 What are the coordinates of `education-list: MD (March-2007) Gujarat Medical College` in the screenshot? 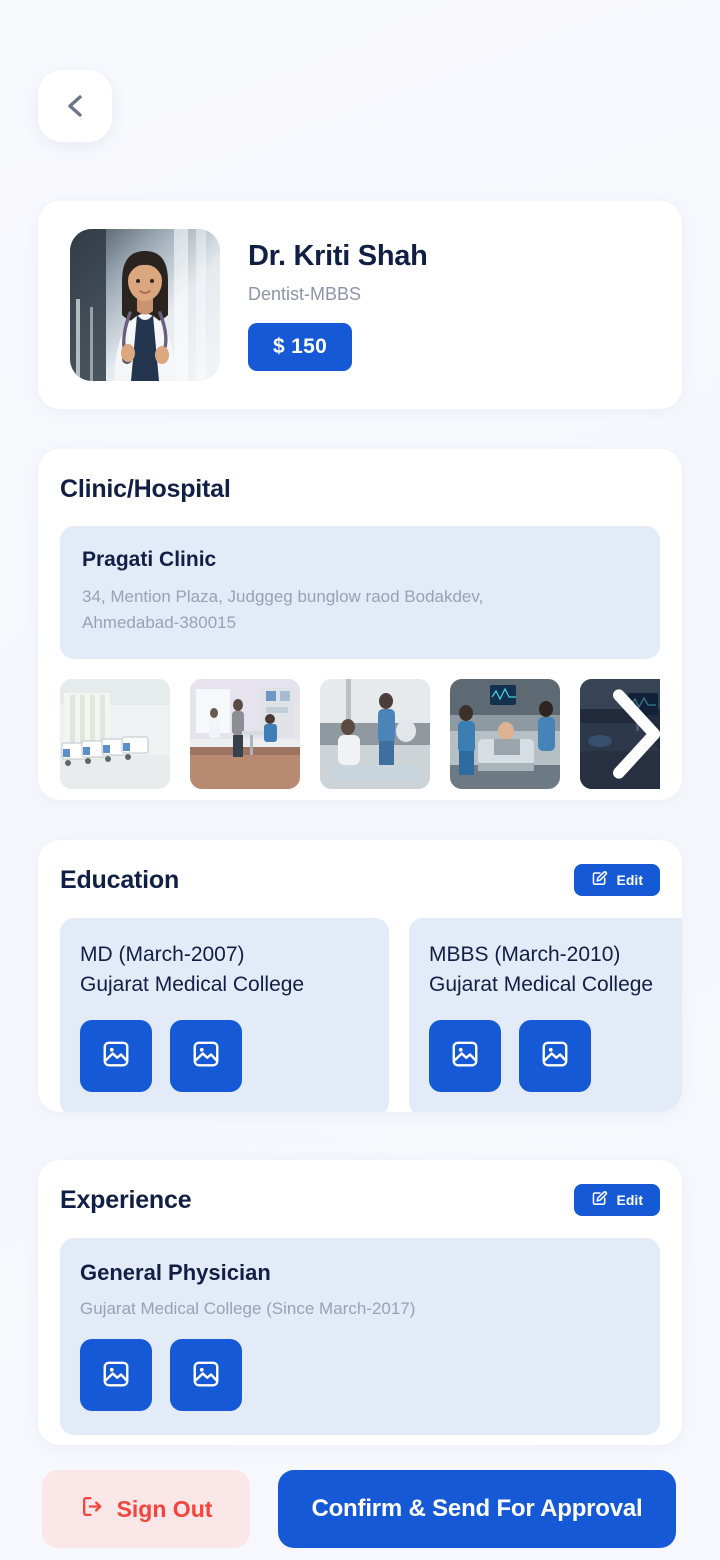 It's located at (360, 1015).